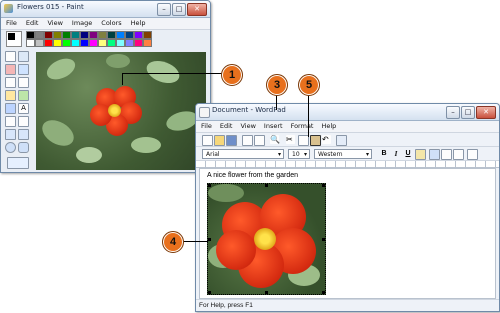  What do you see at coordinates (23, 69) in the screenshot?
I see `fill-icon` at bounding box center [23, 69].